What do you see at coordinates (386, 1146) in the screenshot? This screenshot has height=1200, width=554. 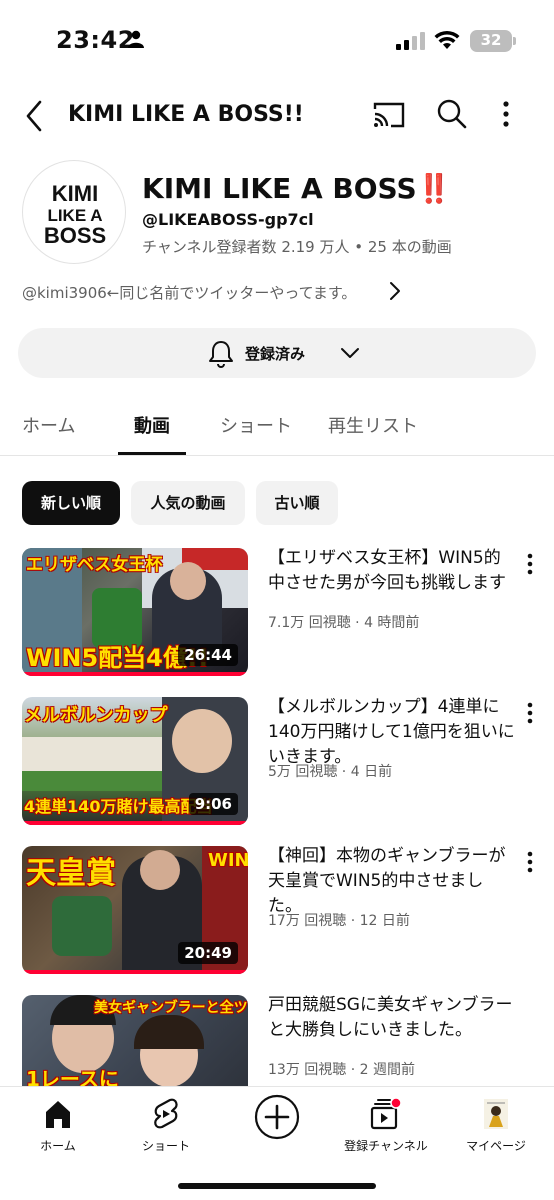 I see `nav-label: 登録チャンネル` at bounding box center [386, 1146].